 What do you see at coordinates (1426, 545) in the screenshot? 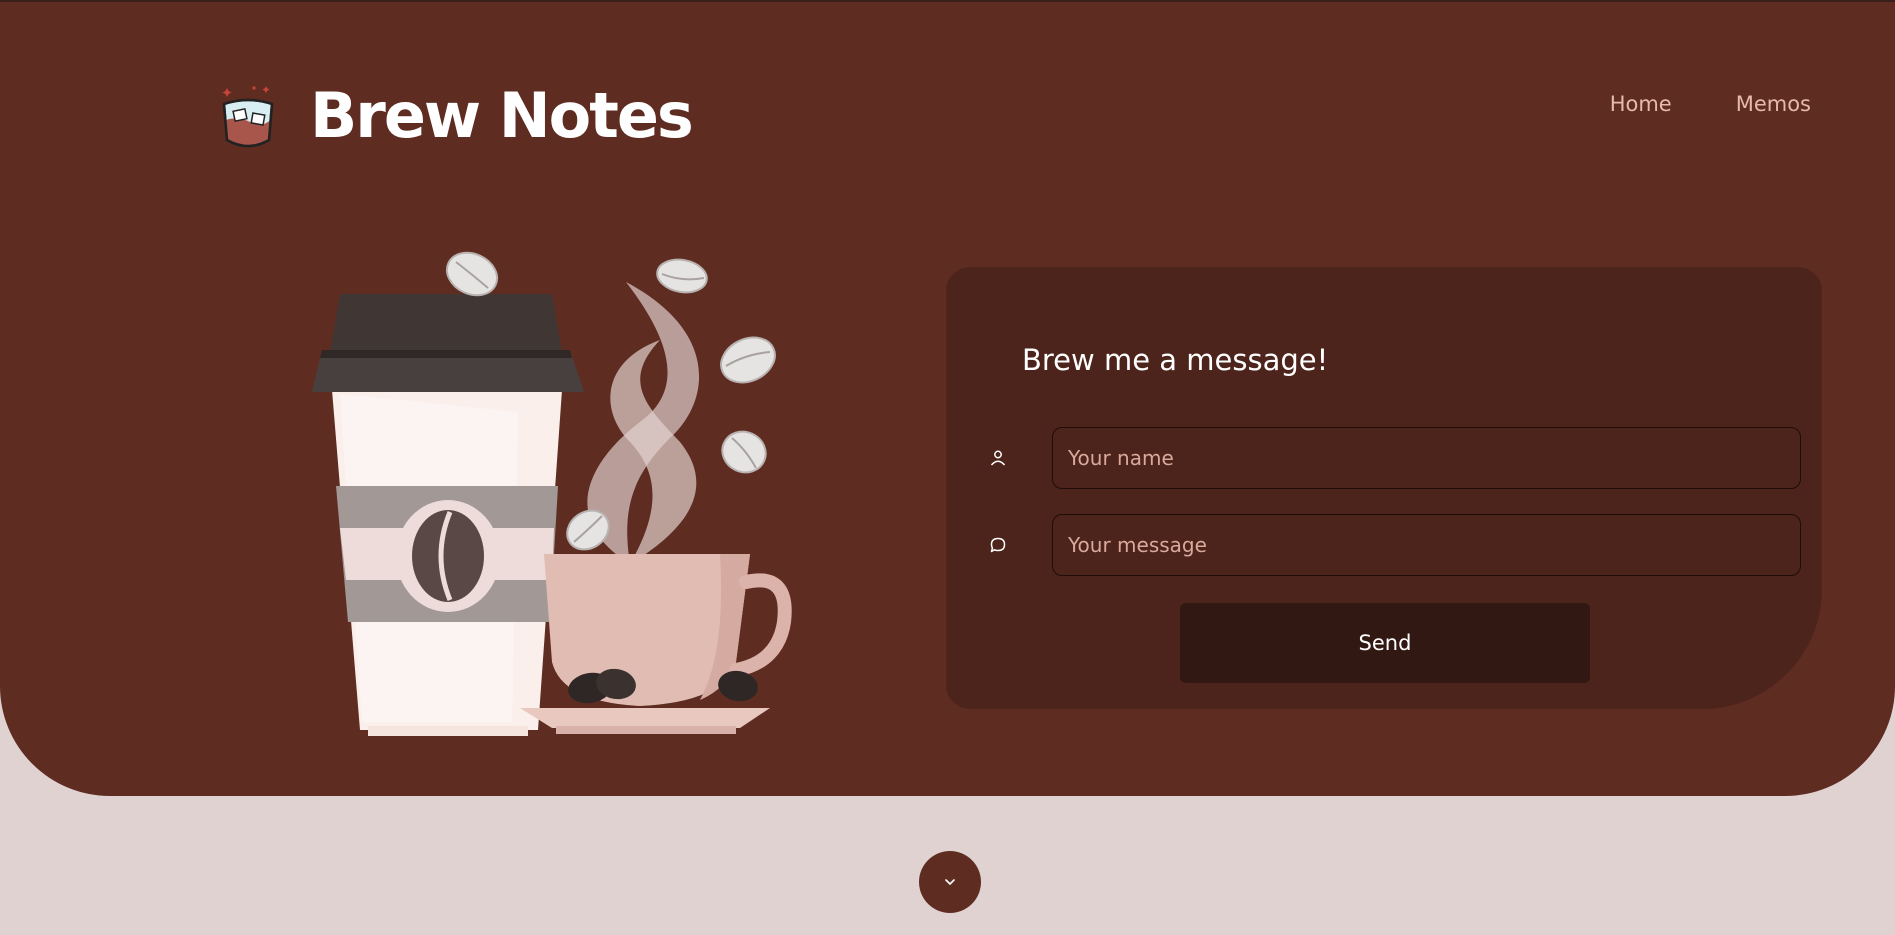
I see `message-input` at bounding box center [1426, 545].